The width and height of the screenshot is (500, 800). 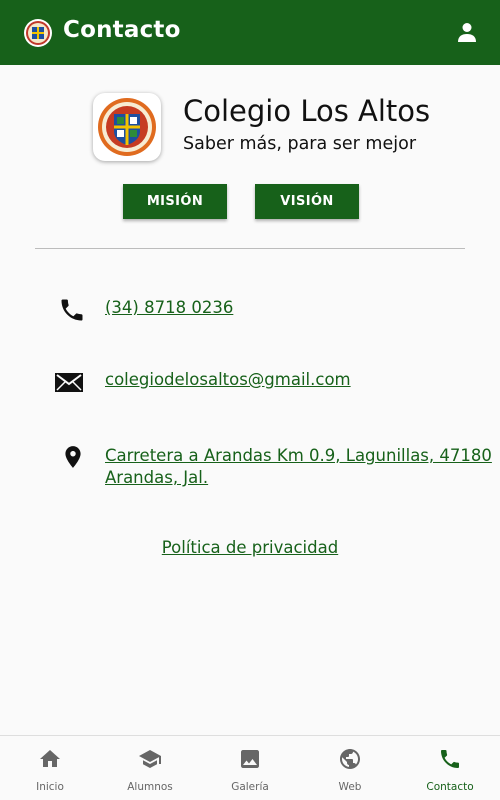 I want to click on nav-item-web: Web, so click(x=350, y=768).